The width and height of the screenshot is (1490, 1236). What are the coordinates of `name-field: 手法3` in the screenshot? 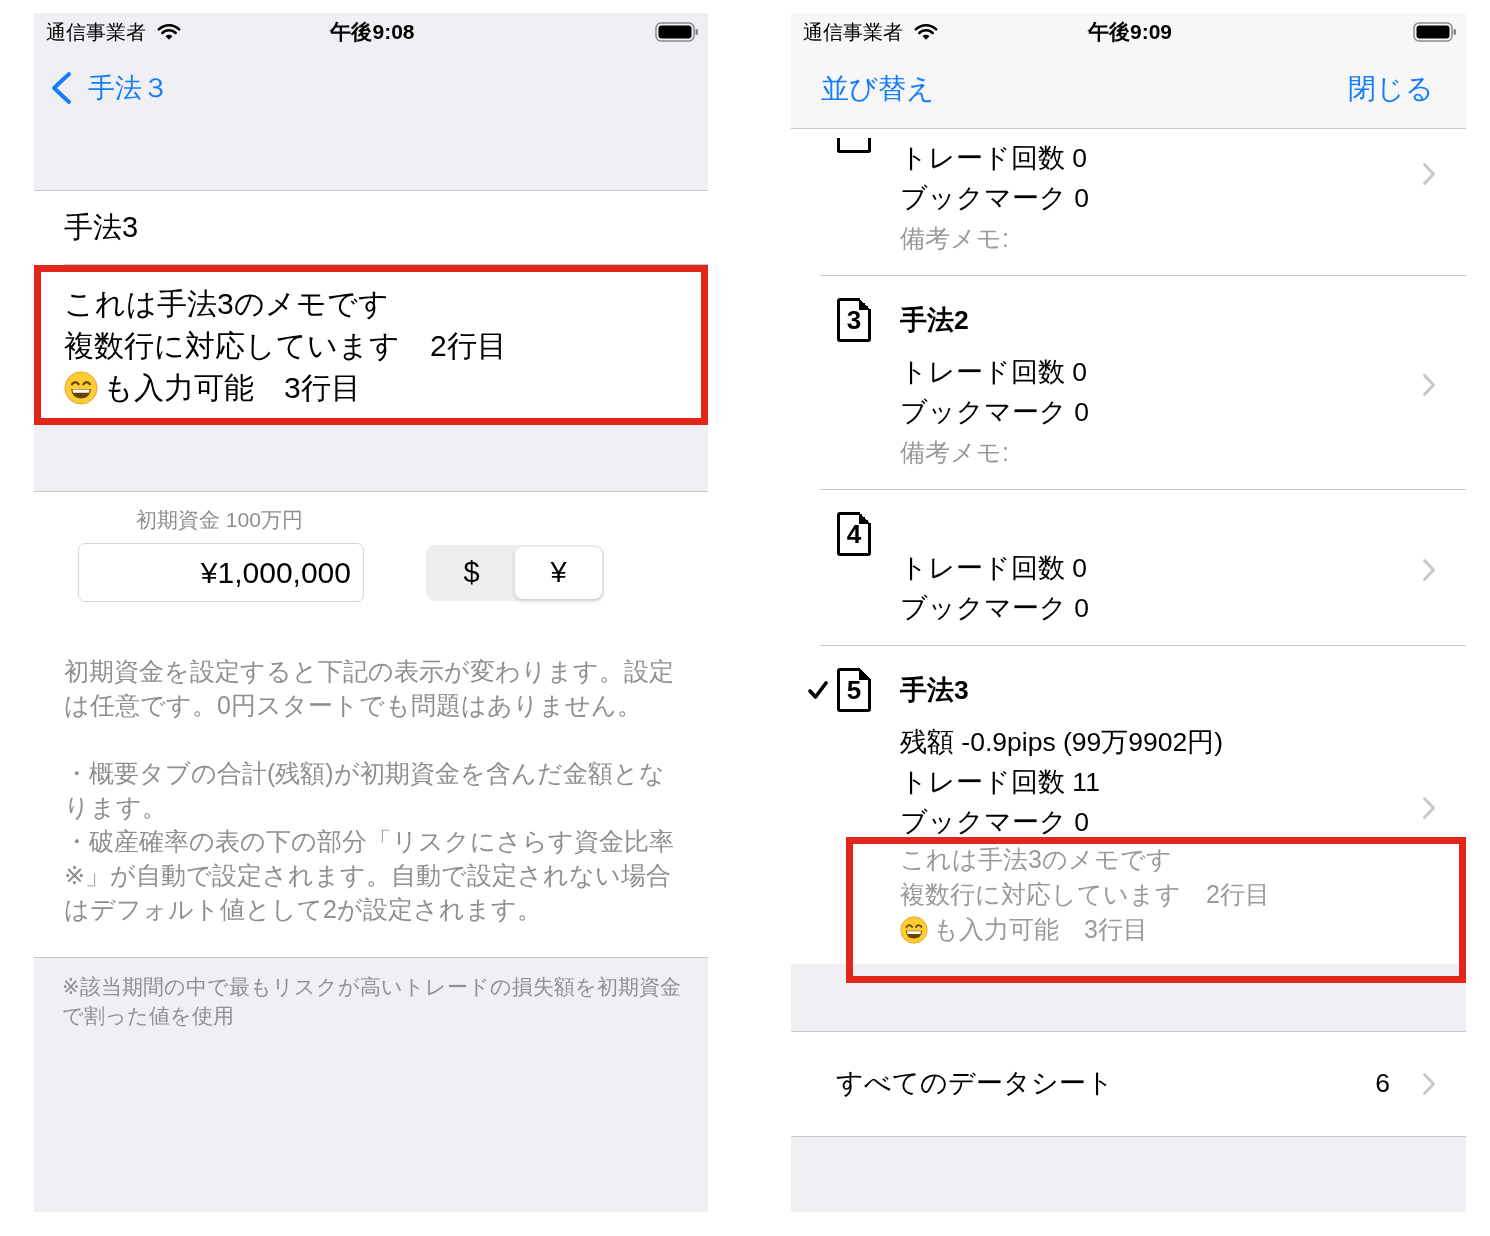 It's located at (371, 227).